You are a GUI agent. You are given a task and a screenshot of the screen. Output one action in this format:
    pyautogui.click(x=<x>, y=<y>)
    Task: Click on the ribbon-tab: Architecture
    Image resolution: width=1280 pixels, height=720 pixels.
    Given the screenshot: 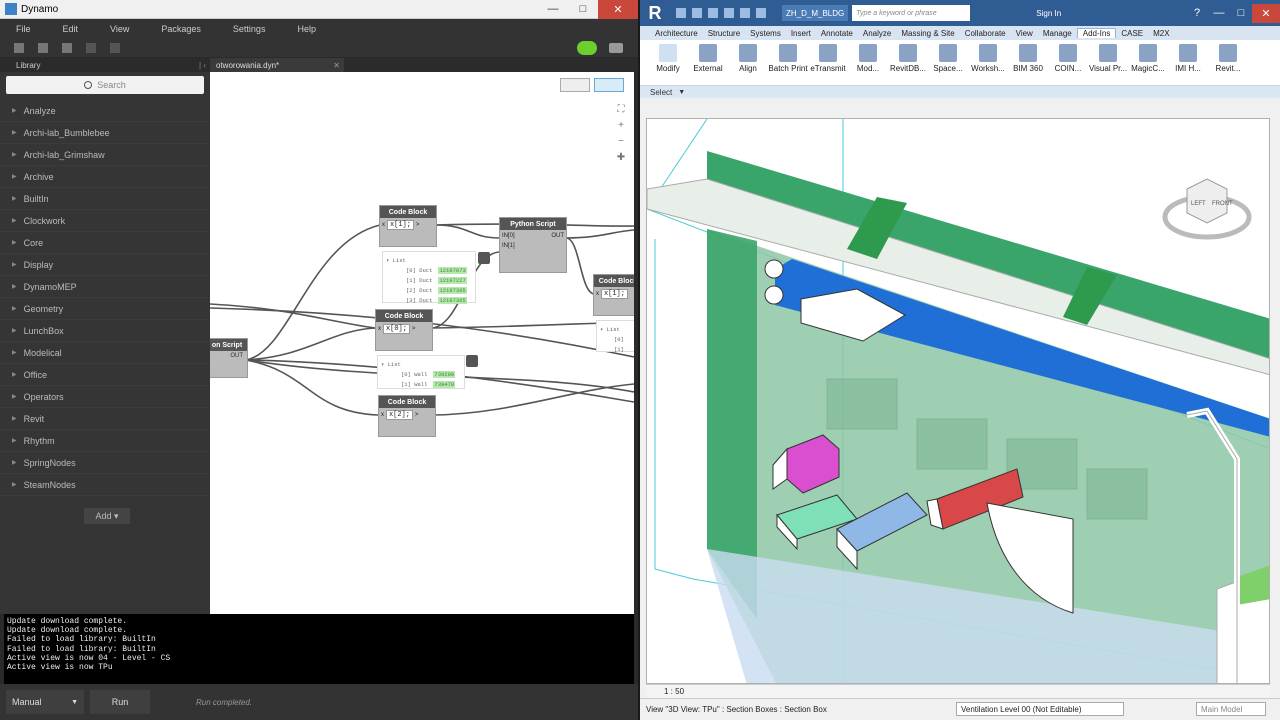 What is the action you would take?
    pyautogui.click(x=676, y=33)
    